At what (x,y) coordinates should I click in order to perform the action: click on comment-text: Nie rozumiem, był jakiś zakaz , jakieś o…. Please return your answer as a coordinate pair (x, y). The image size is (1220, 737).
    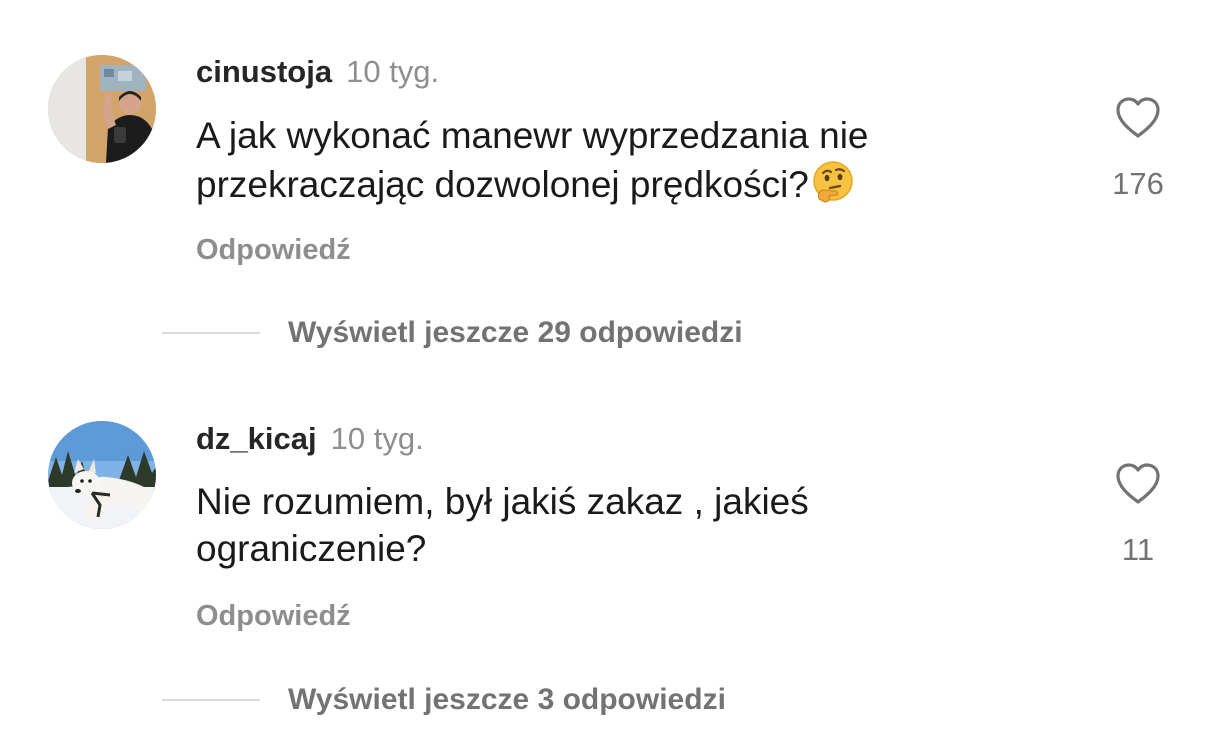
    Looking at the image, I should click on (626, 525).